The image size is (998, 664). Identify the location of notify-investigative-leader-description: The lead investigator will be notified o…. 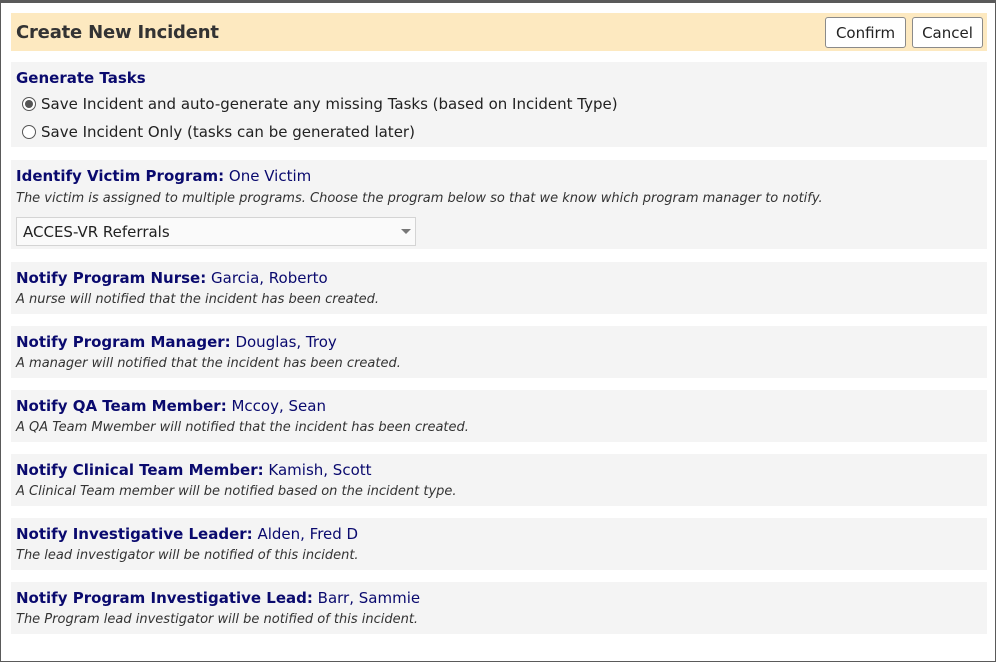
(187, 555).